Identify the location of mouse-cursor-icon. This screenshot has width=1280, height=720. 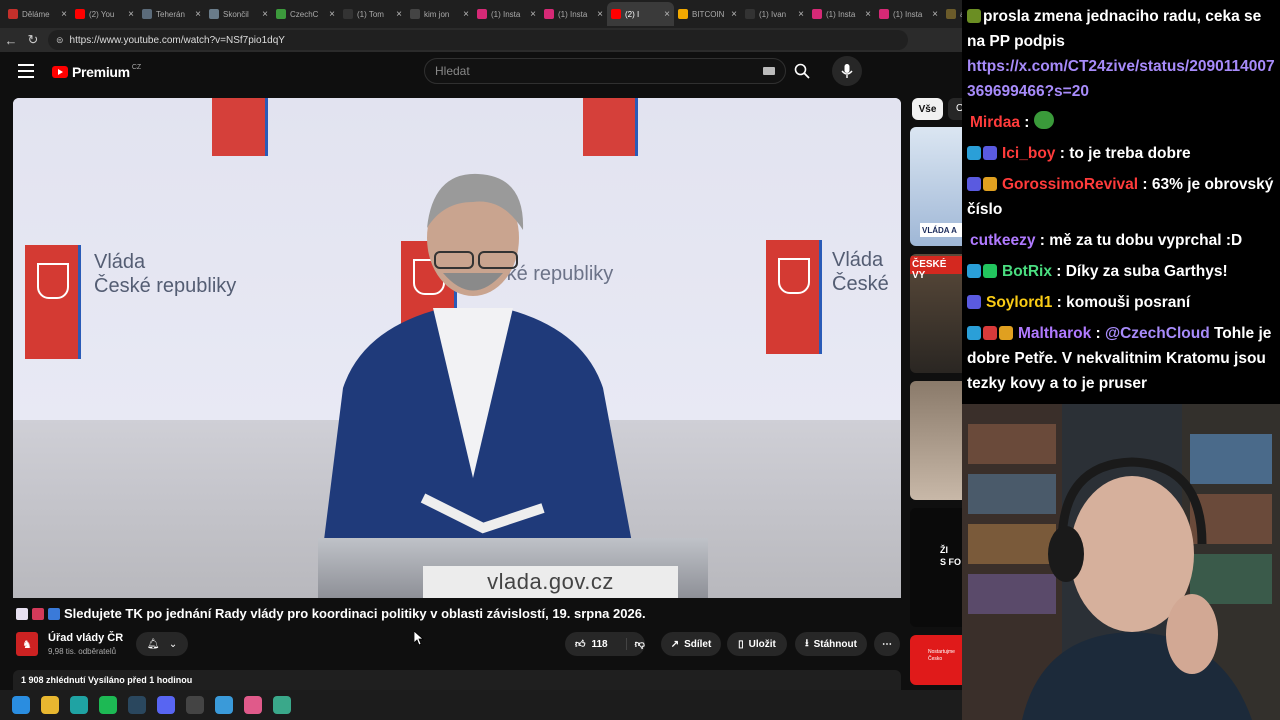
(419, 638).